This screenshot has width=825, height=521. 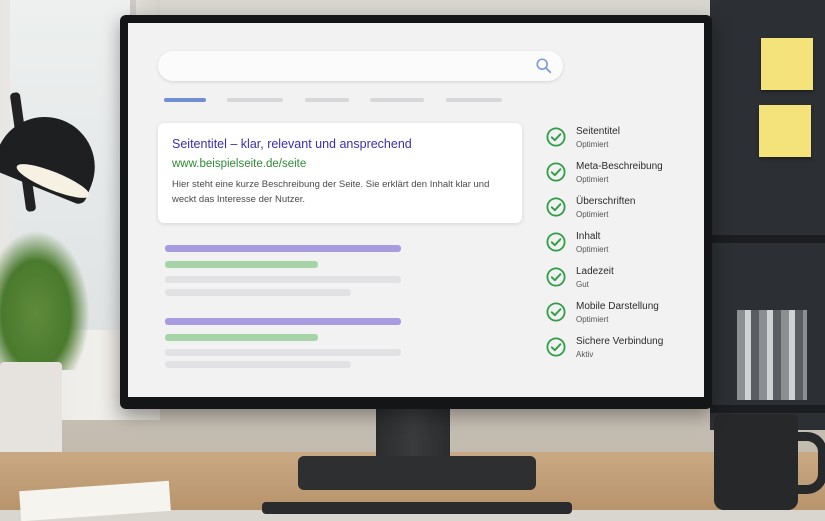 I want to click on coffee-mug, so click(x=756, y=462).